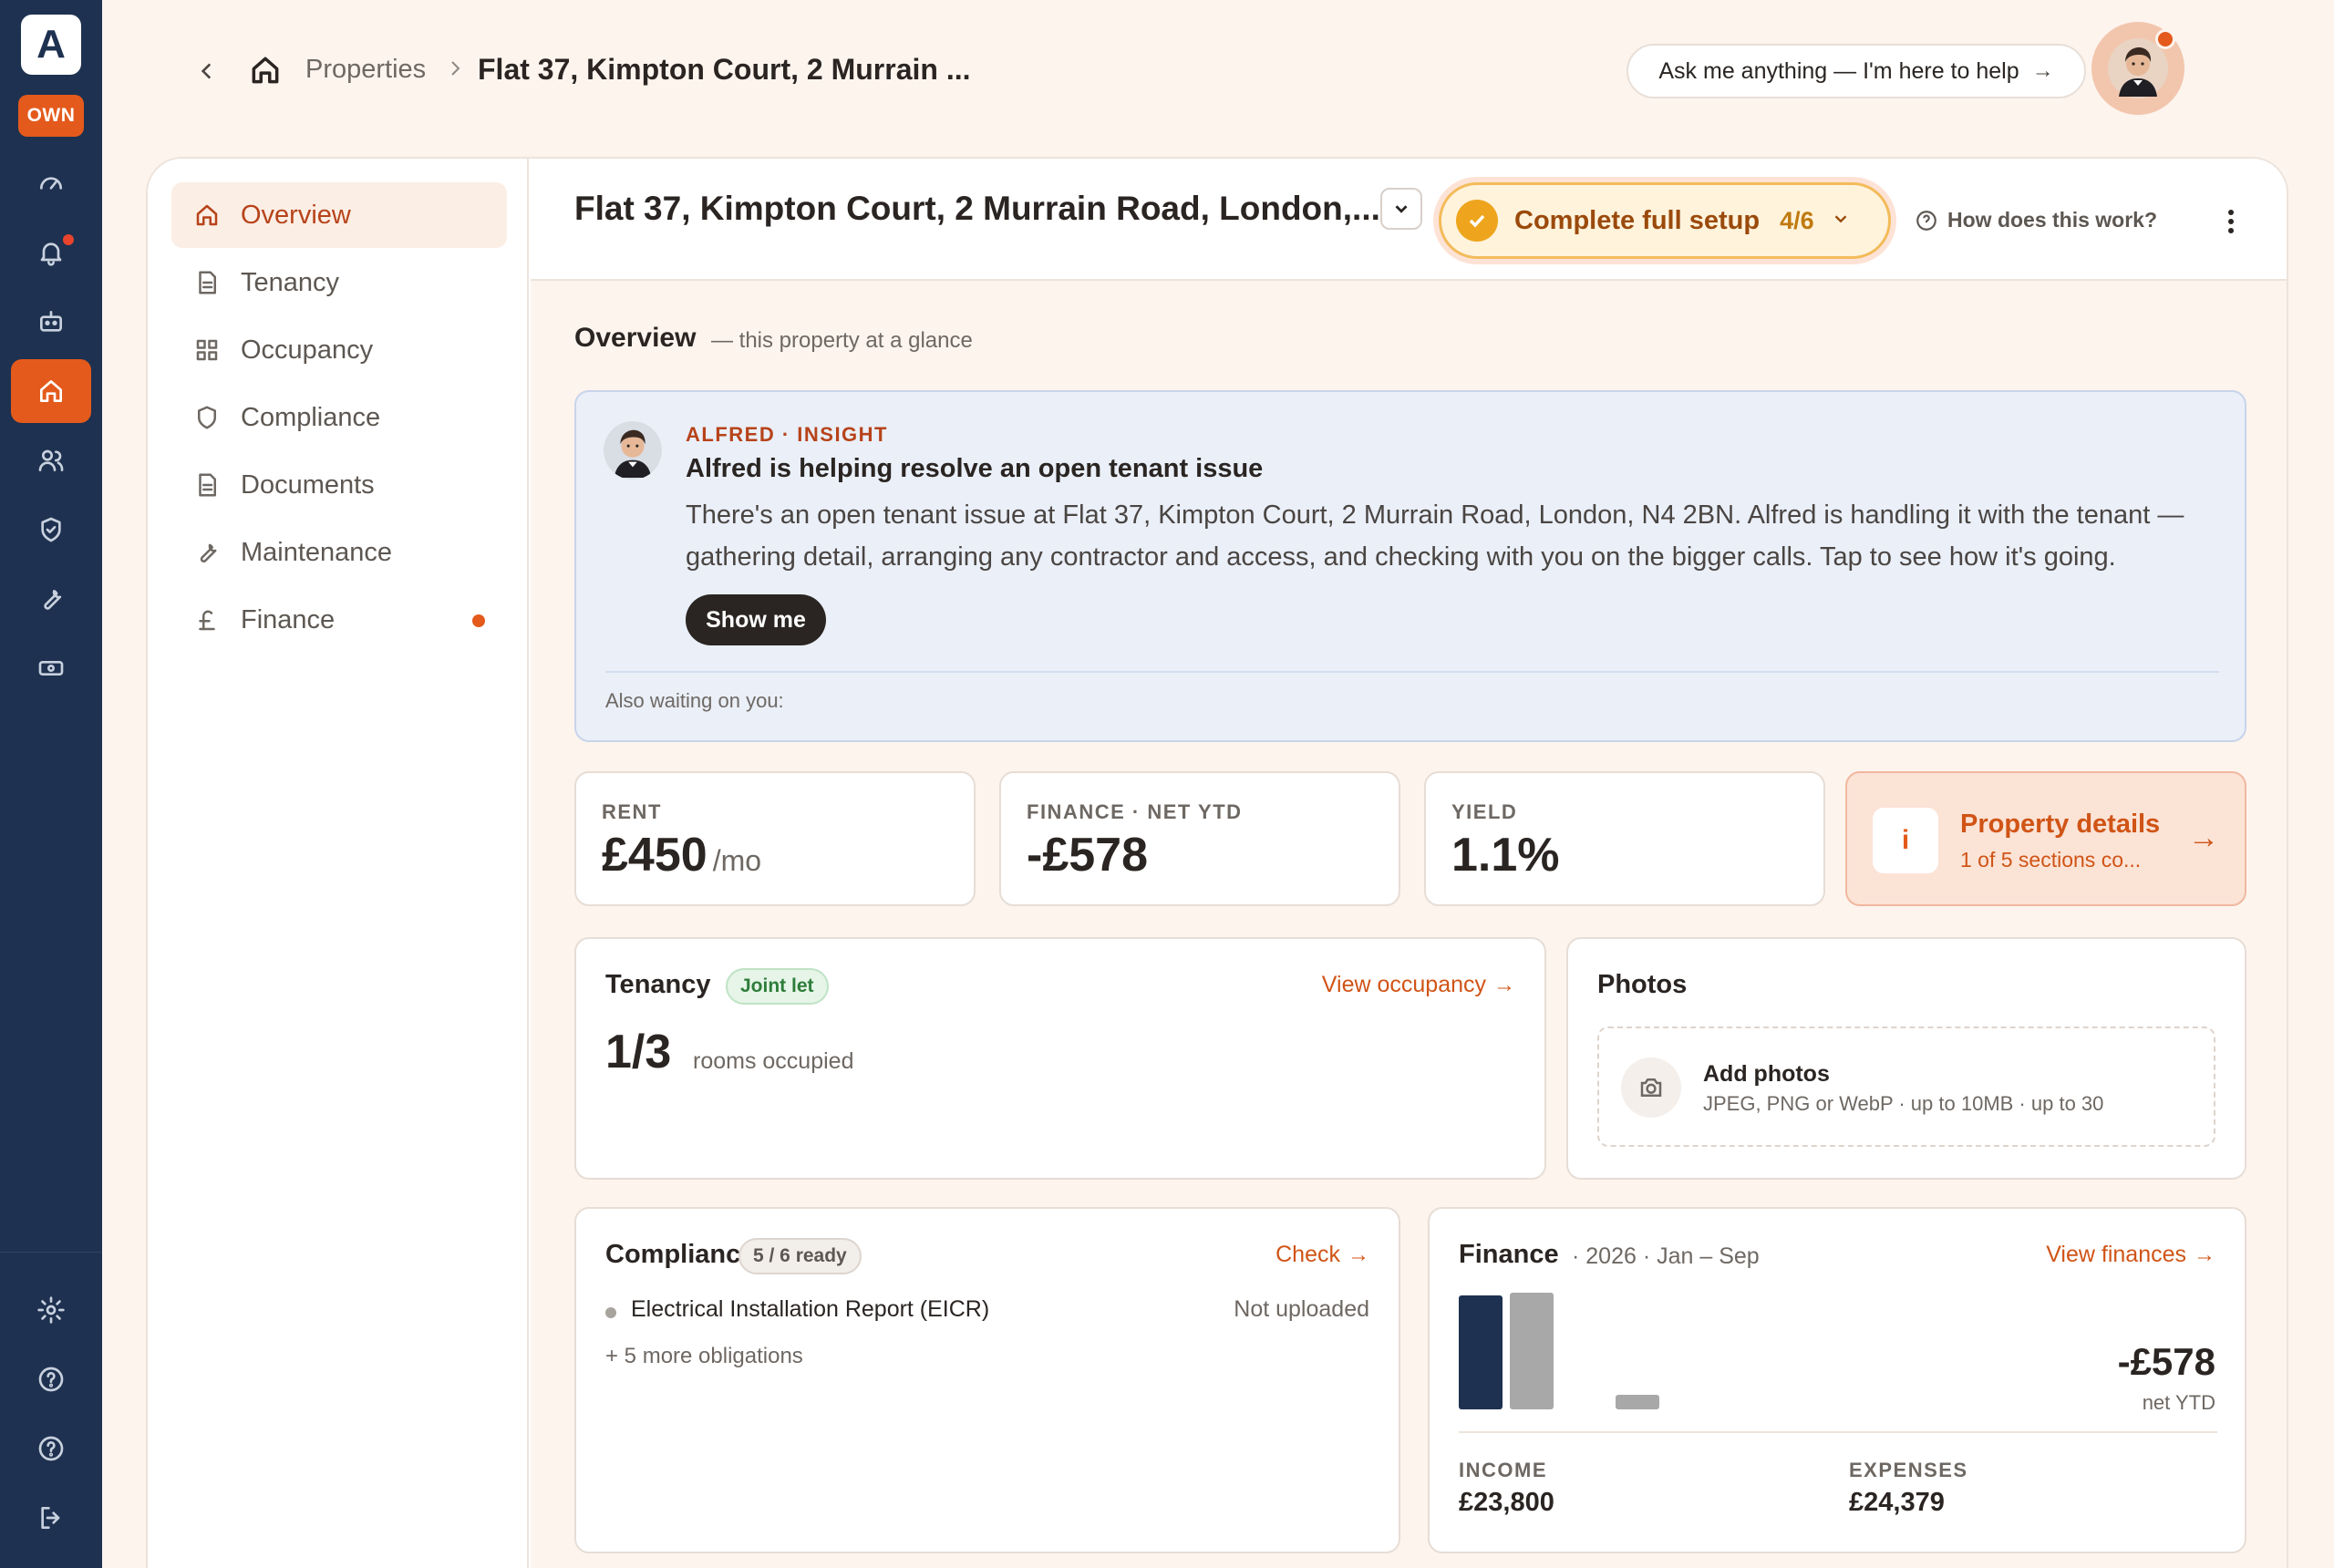 Image resolution: width=2334 pixels, height=1568 pixels. What do you see at coordinates (633, 450) in the screenshot?
I see `alfred-avatar` at bounding box center [633, 450].